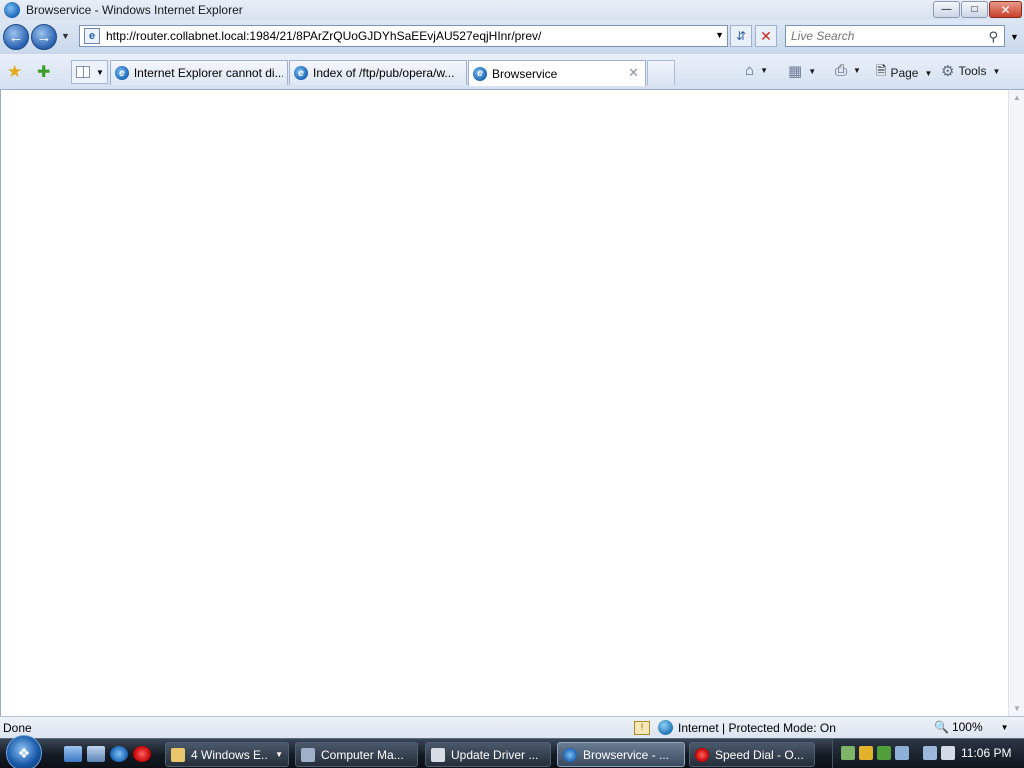 The image size is (1024, 768). I want to click on group-dropdown-icon: ▼, so click(279, 754).